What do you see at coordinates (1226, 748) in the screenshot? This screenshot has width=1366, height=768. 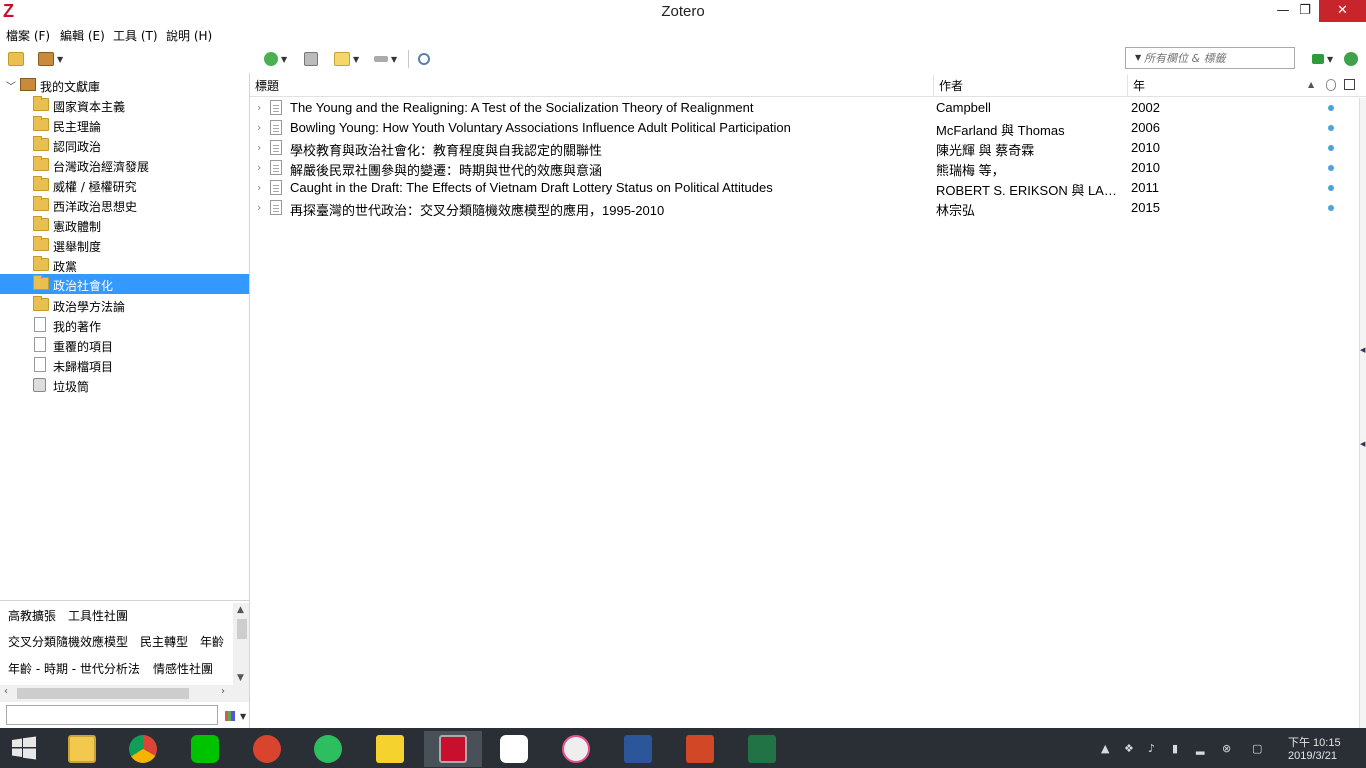 I see `notification-blocked-icon: ⊗` at bounding box center [1226, 748].